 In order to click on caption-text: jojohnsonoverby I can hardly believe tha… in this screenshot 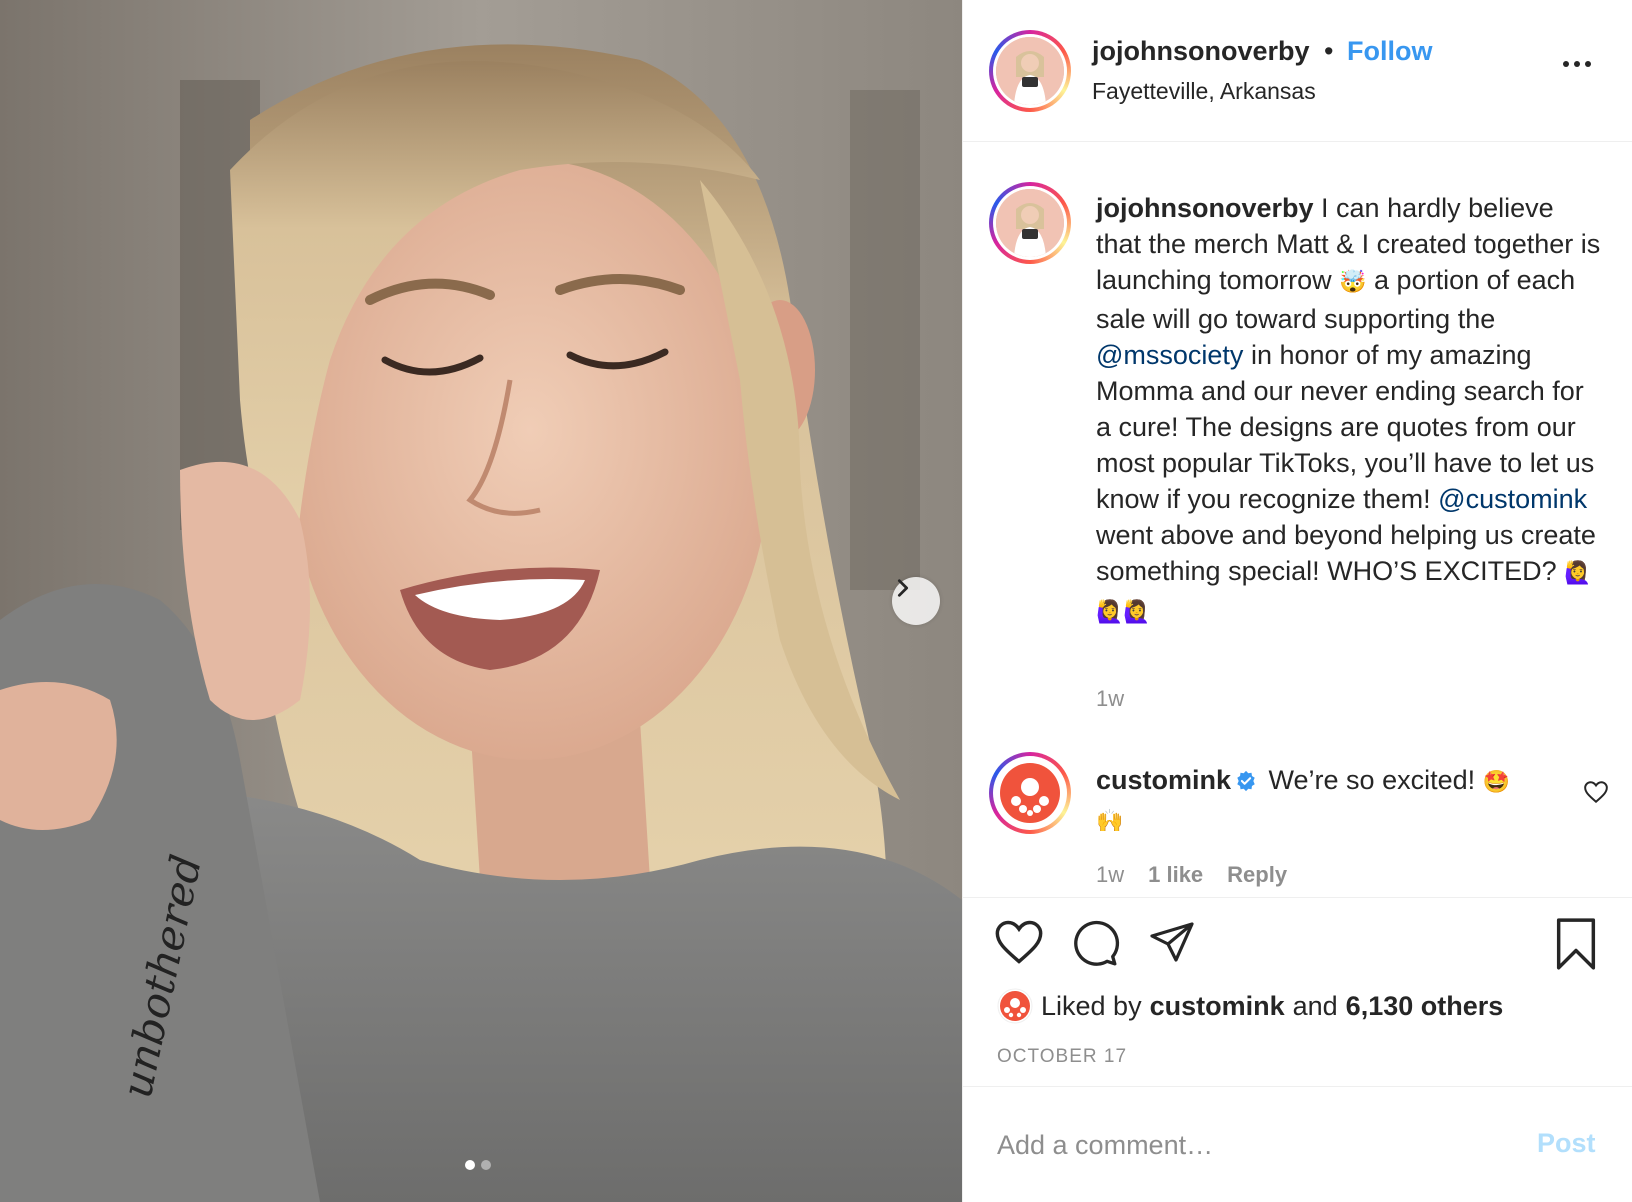, I will do `click(1351, 410)`.